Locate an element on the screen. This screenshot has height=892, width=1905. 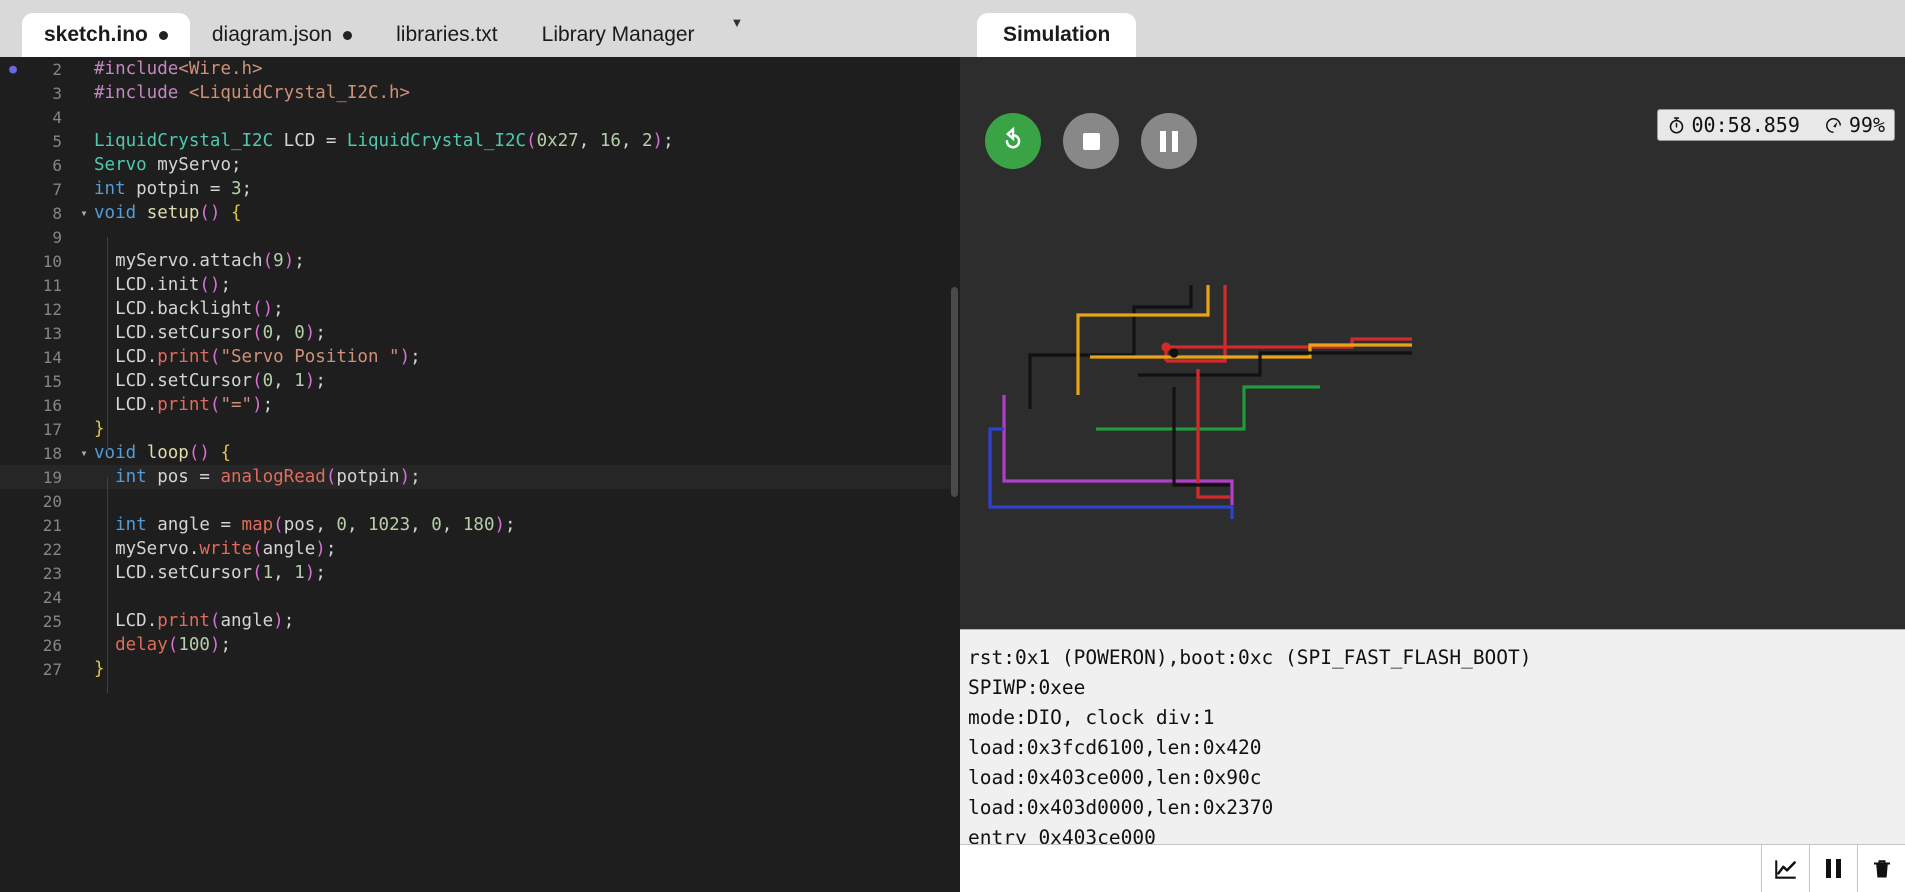
code-line: 25 LCD.print(angle); is located at coordinates (480, 621).